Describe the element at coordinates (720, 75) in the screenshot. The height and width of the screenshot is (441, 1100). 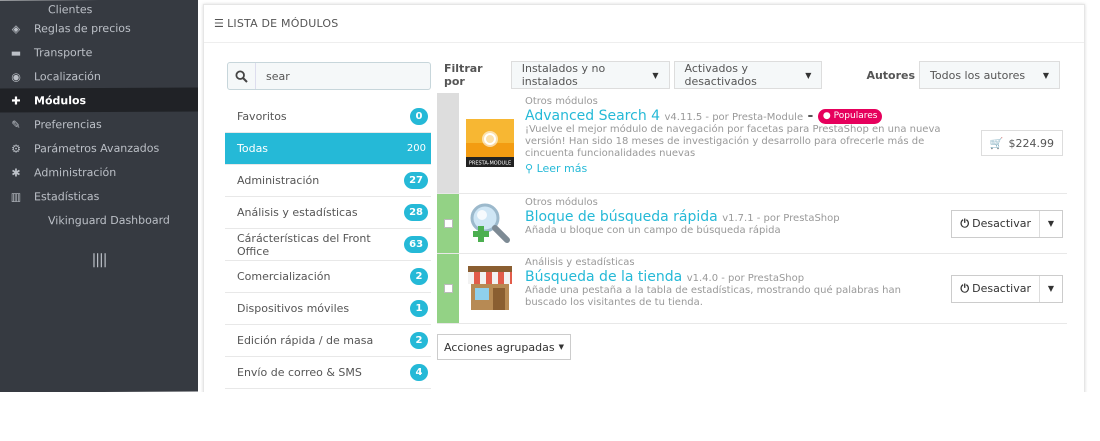
I see `active-filter-value: Activados y desactivados` at that location.